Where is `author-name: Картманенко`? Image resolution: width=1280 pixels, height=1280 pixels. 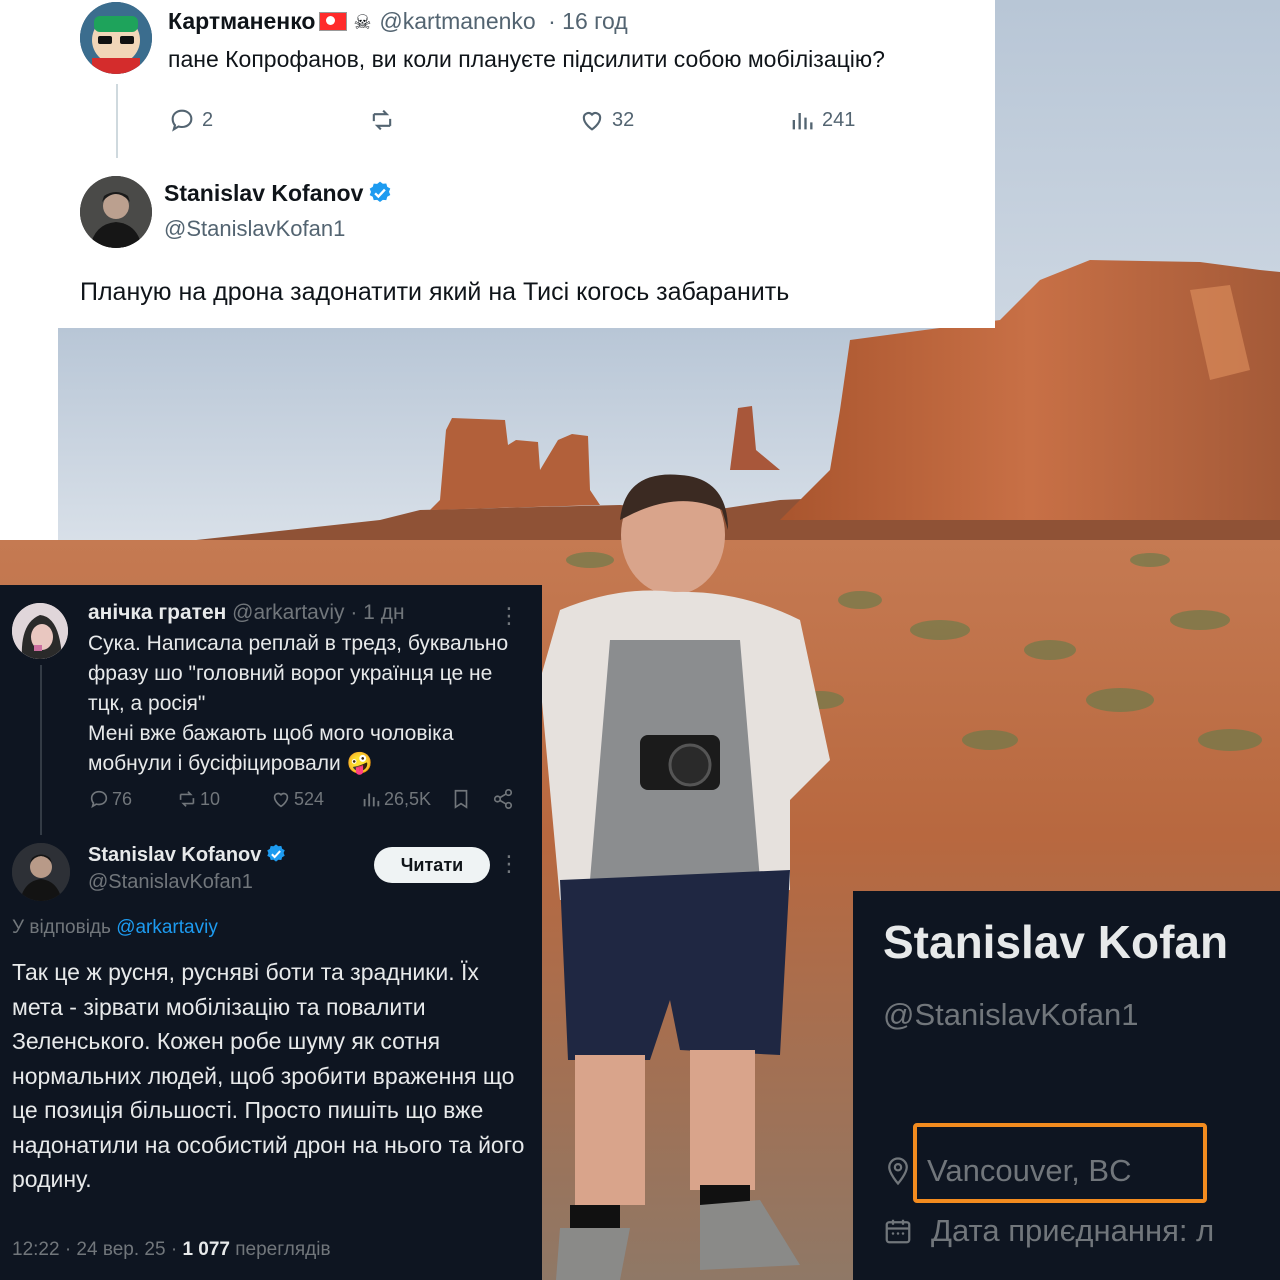 author-name: Картманенко is located at coordinates (241, 21).